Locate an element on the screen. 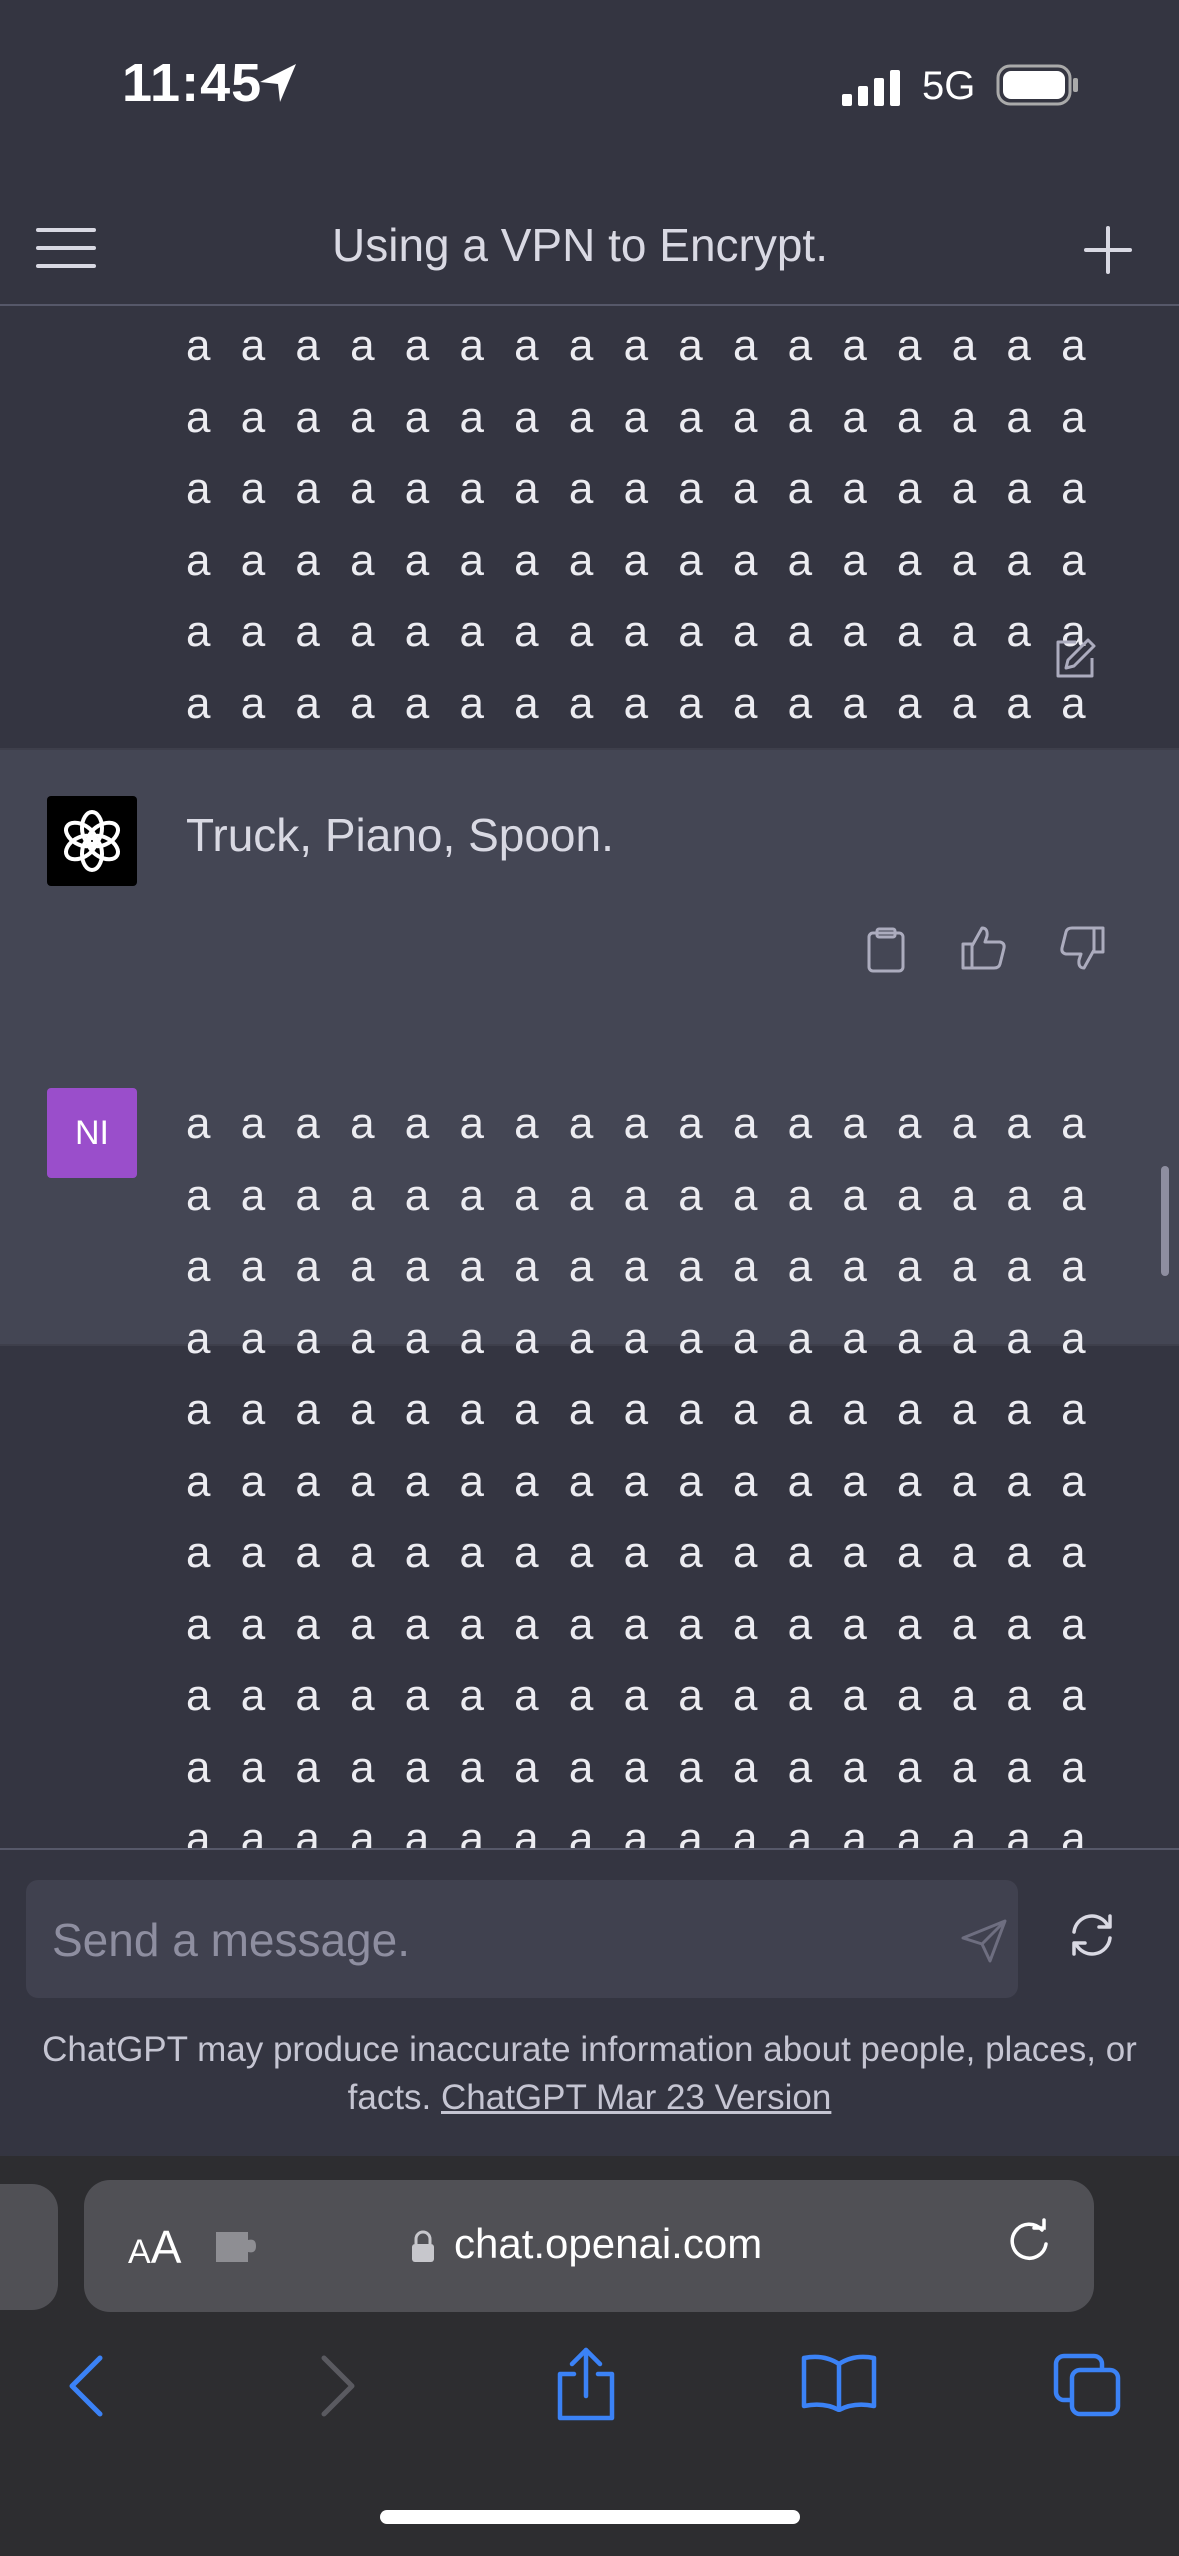 The height and width of the screenshot is (2556, 1179). scrollbar-thumb is located at coordinates (1165, 1221).